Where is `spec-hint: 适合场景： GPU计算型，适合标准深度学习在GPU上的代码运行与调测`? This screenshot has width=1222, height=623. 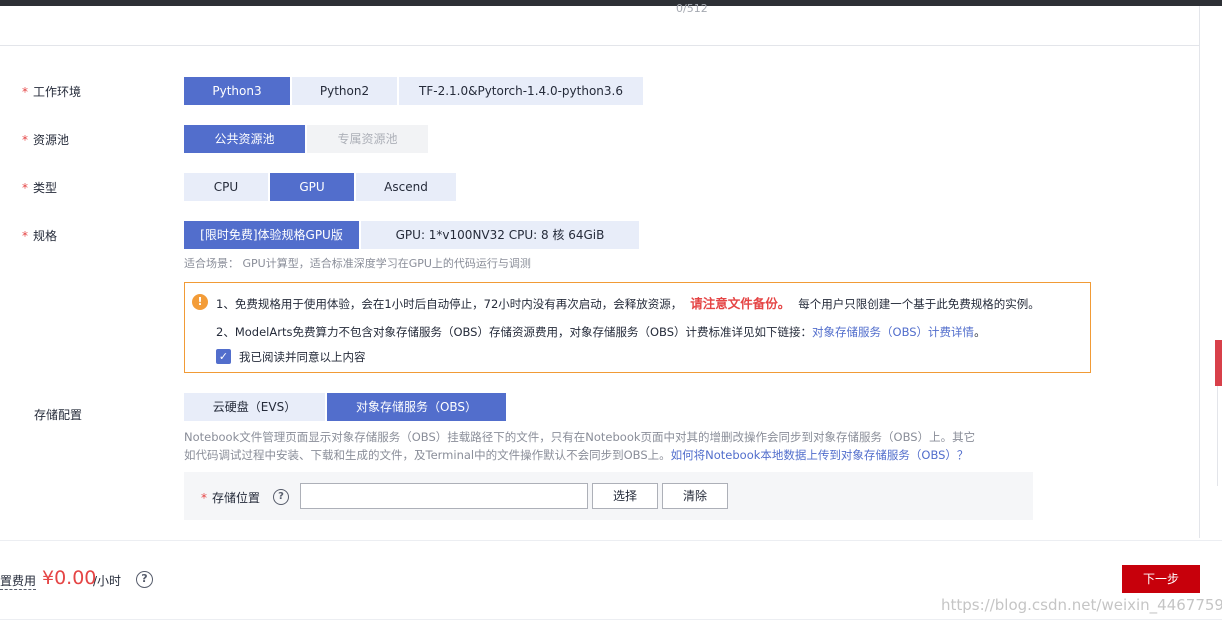
spec-hint: 适合场景： GPU计算型，适合标准深度学习在GPU上的代码运行与调测 is located at coordinates (357, 263).